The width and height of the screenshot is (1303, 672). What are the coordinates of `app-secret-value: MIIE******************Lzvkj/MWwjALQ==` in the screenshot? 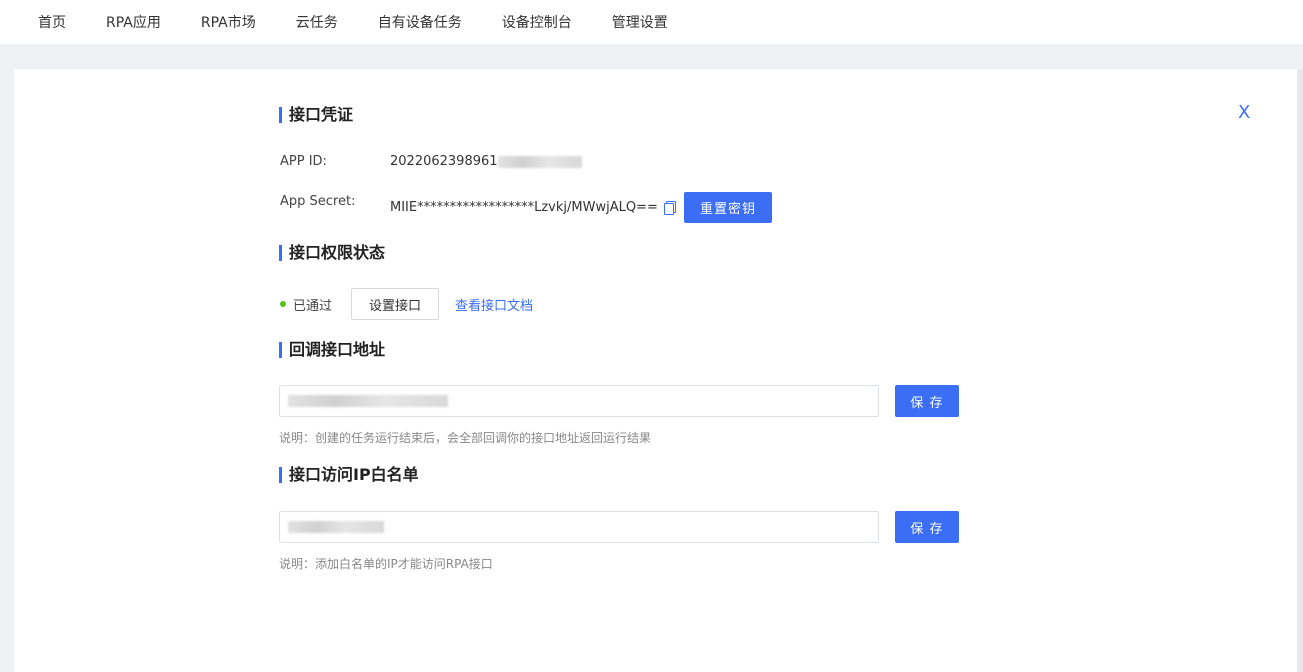 It's located at (533, 207).